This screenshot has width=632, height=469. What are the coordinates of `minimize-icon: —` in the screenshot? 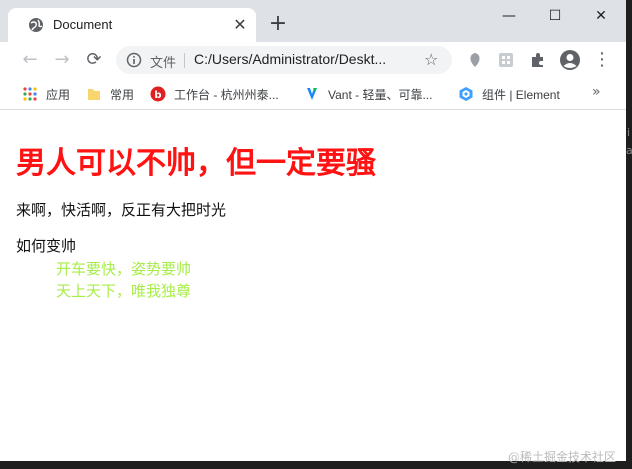 It's located at (509, 16).